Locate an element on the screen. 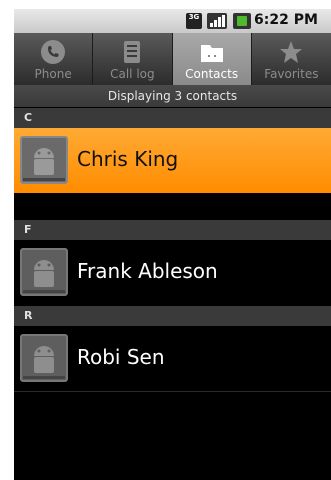 This screenshot has width=331, height=480. 3g-icon: 3G is located at coordinates (194, 21).